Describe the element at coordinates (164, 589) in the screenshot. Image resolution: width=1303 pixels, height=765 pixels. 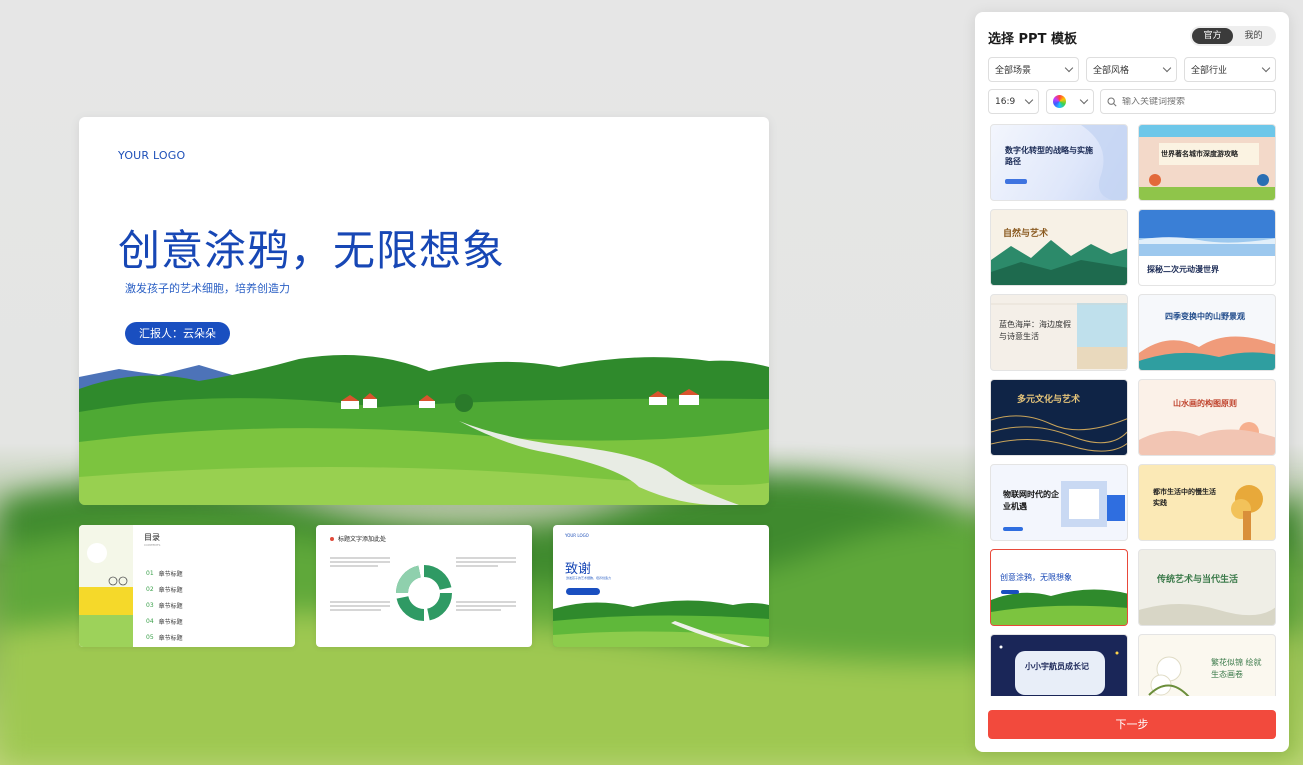
I see `toc-item: 02 章节标题` at that location.